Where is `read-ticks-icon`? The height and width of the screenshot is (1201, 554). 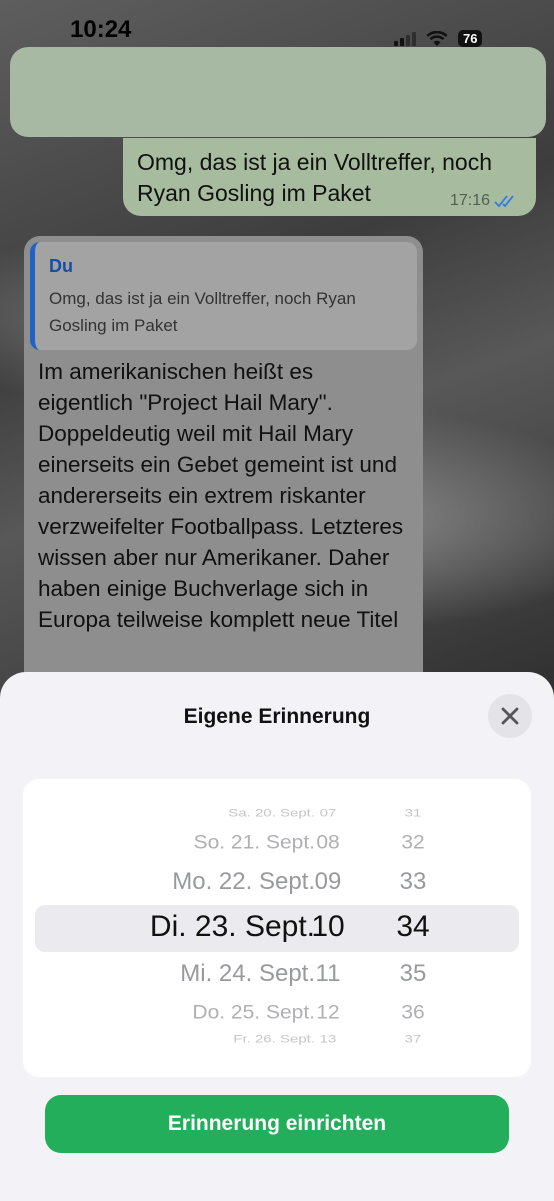
read-ticks-icon is located at coordinates (504, 201).